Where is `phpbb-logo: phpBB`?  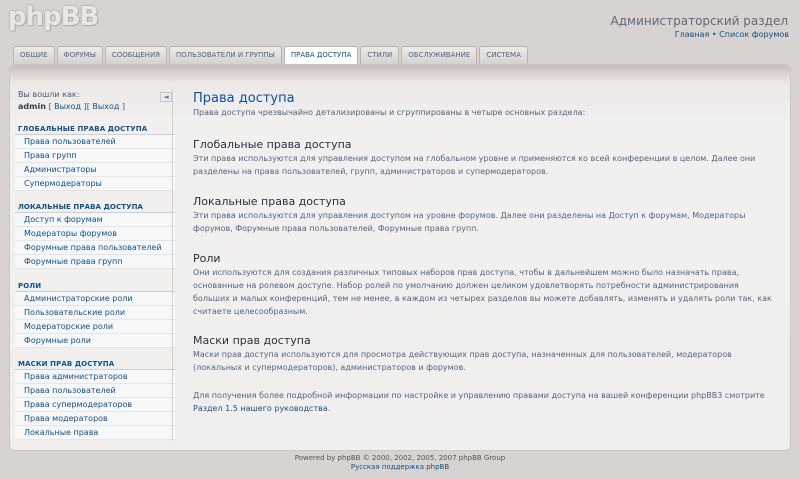
phpbb-logo: phpBB is located at coordinates (53, 17).